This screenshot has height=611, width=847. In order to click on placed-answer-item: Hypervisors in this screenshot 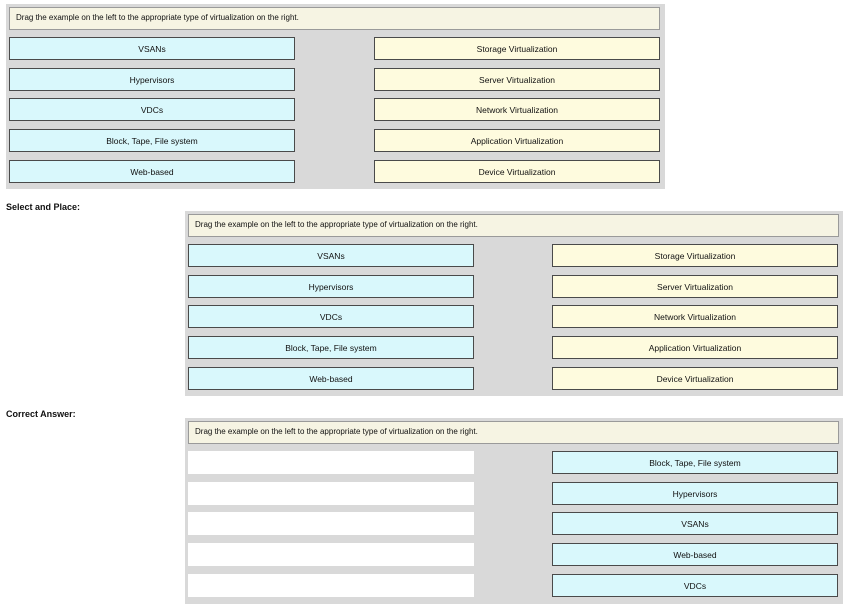, I will do `click(695, 493)`.